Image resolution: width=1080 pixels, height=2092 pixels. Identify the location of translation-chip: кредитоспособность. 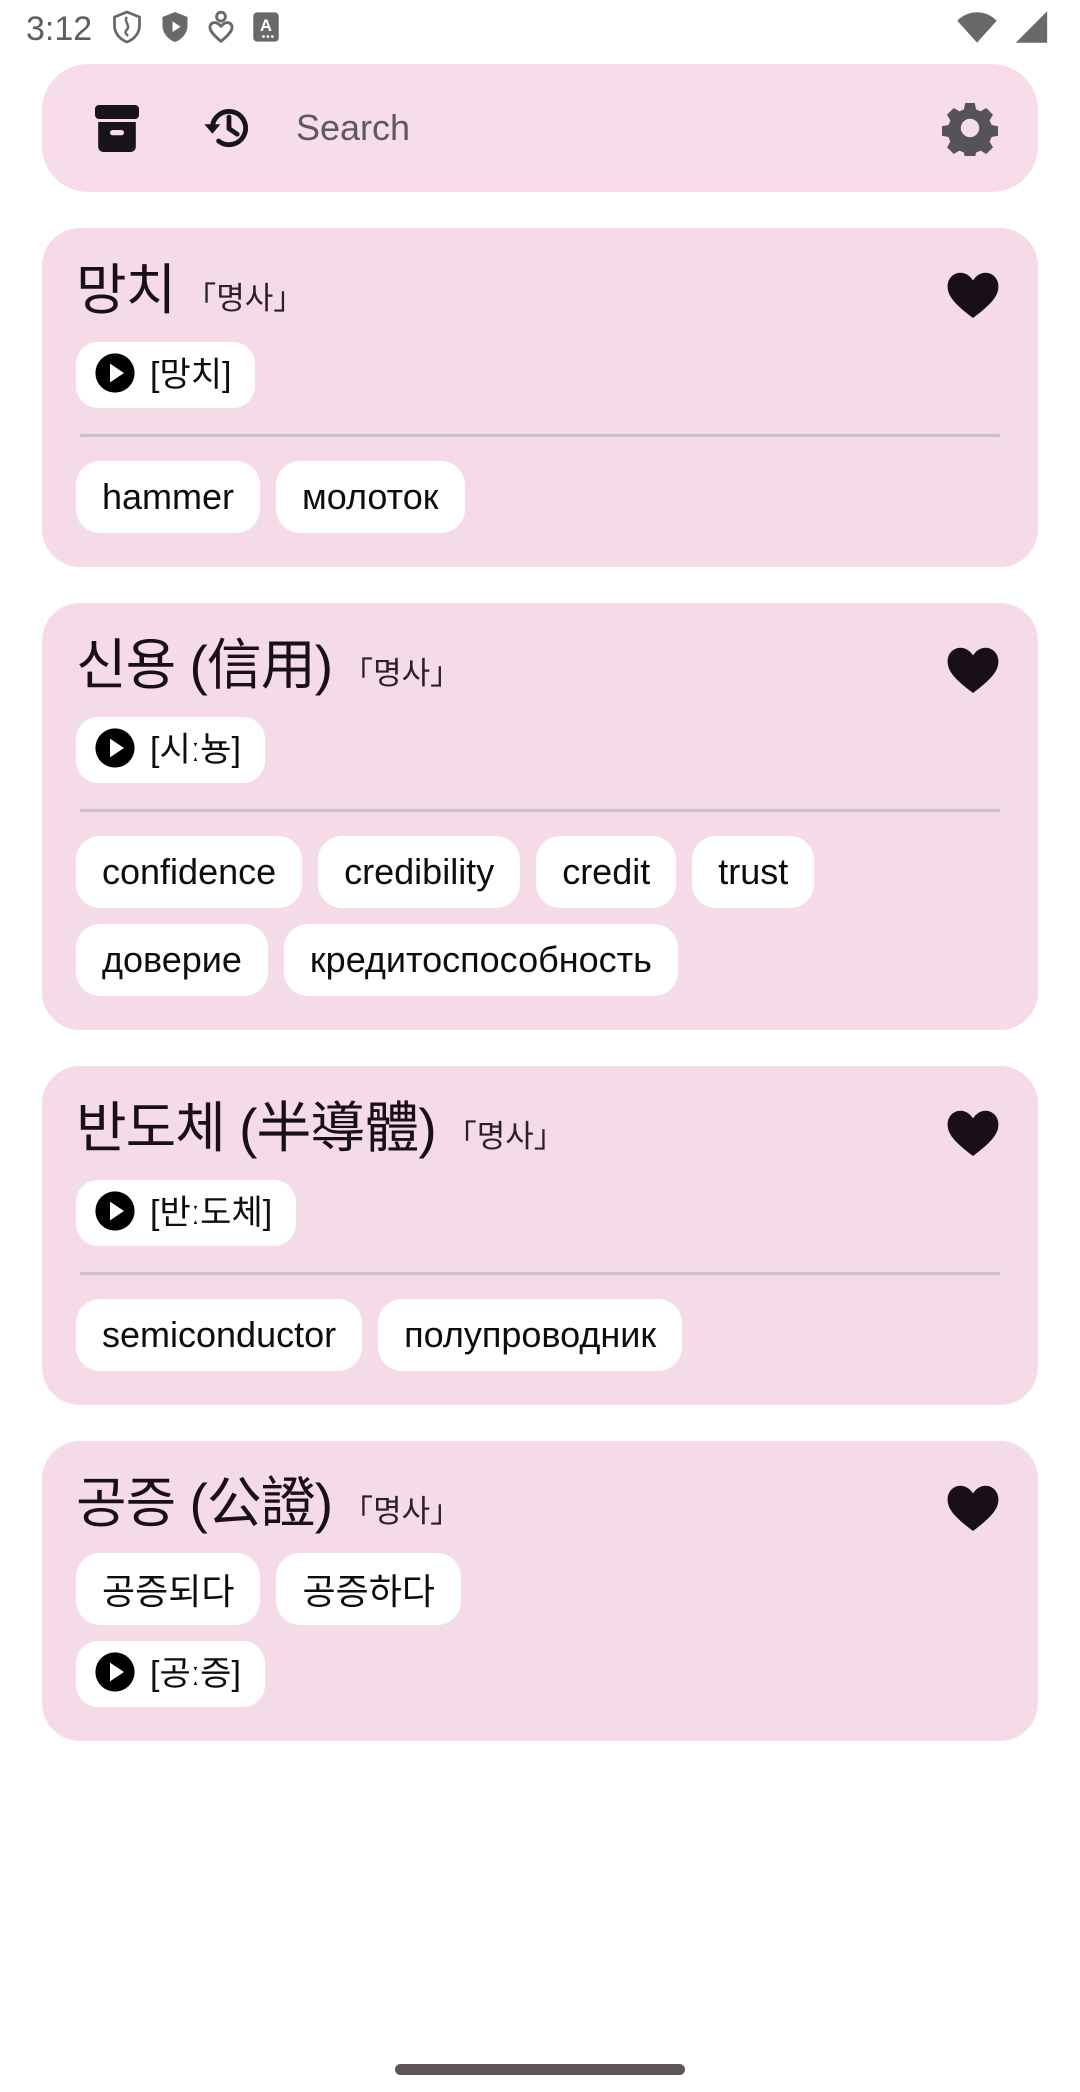
(480, 960).